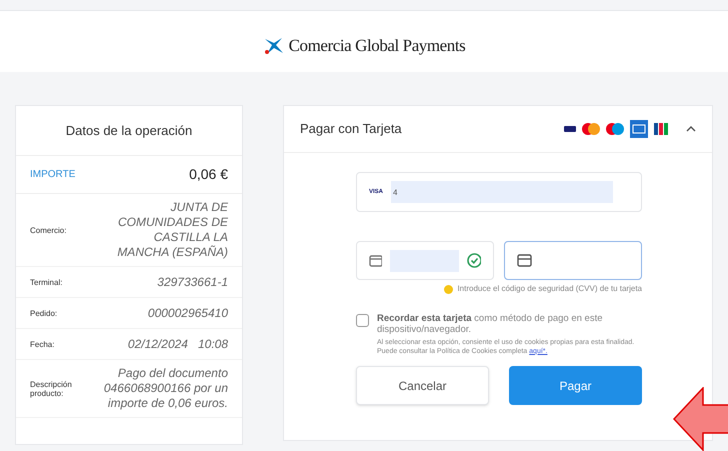  Describe the element at coordinates (51, 389) in the screenshot. I see `detail-label: Descripción producto:` at that location.